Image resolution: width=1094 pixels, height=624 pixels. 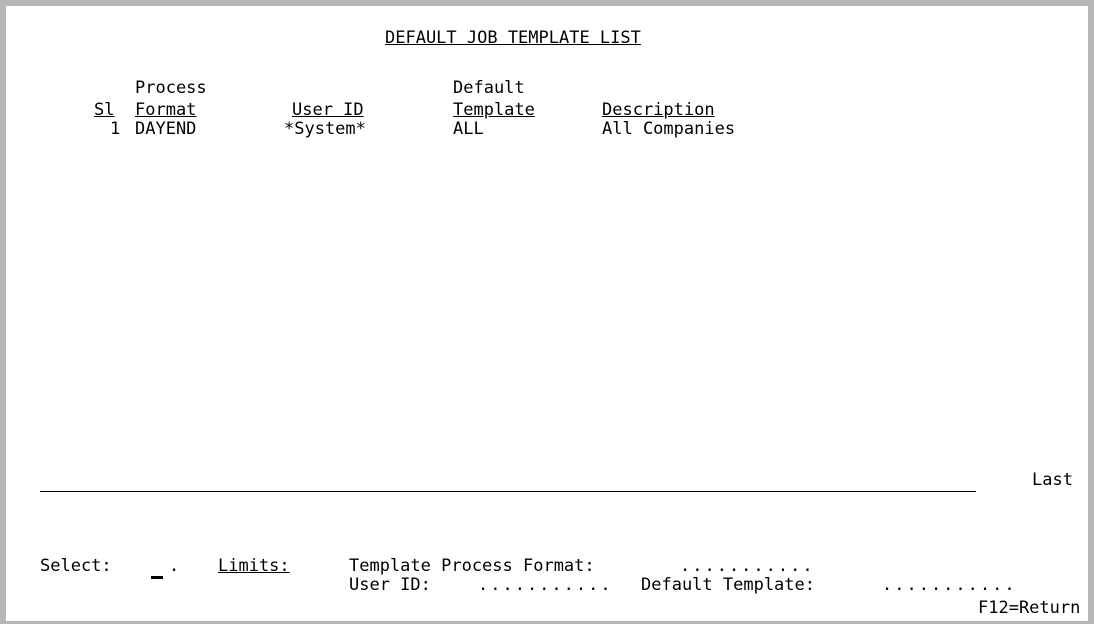 I want to click on template-process-format-label: Template Process Format:, so click(x=472, y=566).